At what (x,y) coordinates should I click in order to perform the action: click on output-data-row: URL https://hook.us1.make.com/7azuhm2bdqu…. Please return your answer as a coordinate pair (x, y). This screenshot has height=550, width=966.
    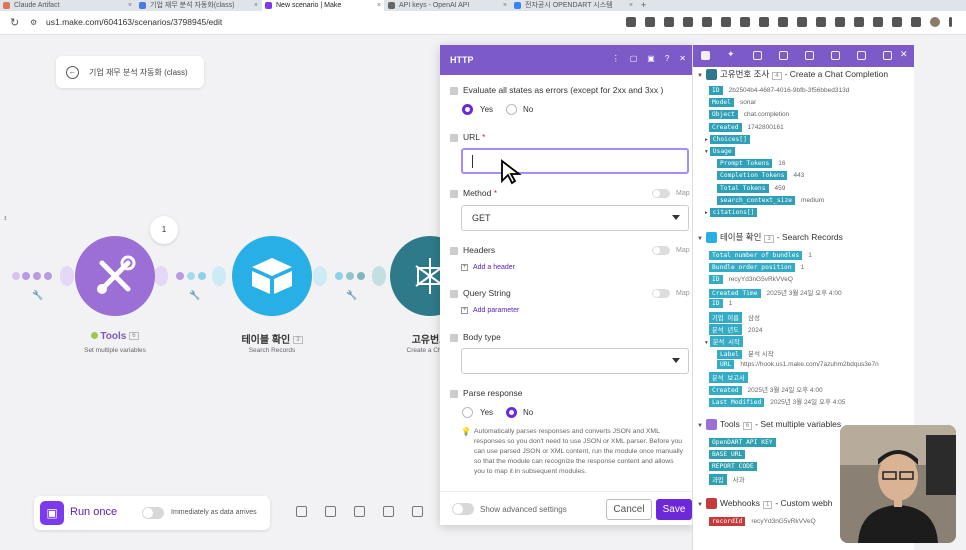
    Looking at the image, I should click on (798, 364).